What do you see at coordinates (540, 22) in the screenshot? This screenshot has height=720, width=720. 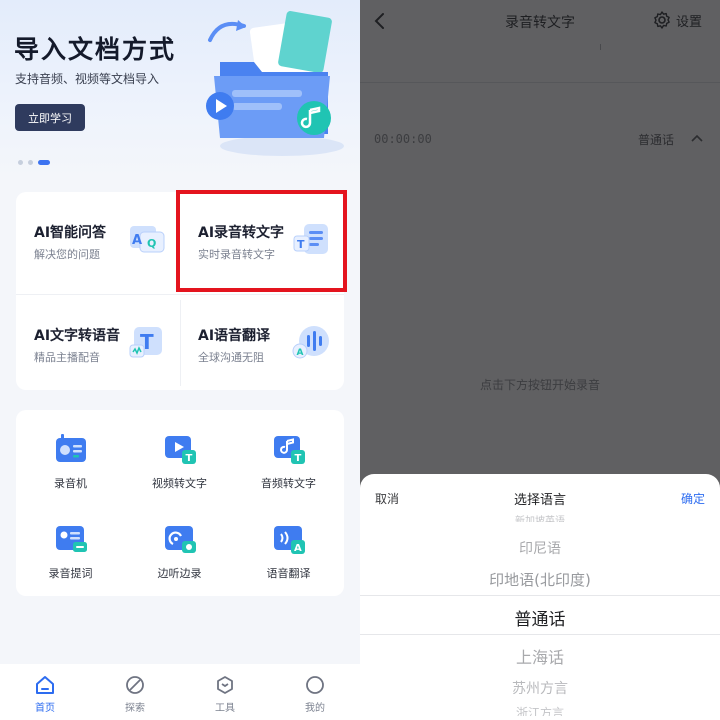 I see `top-nav-bar: 录音转文字 设置` at bounding box center [540, 22].